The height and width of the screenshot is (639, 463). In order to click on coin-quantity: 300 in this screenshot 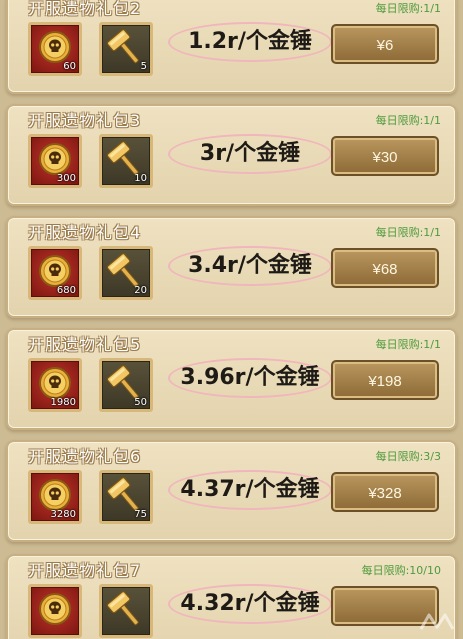, I will do `click(66, 178)`.